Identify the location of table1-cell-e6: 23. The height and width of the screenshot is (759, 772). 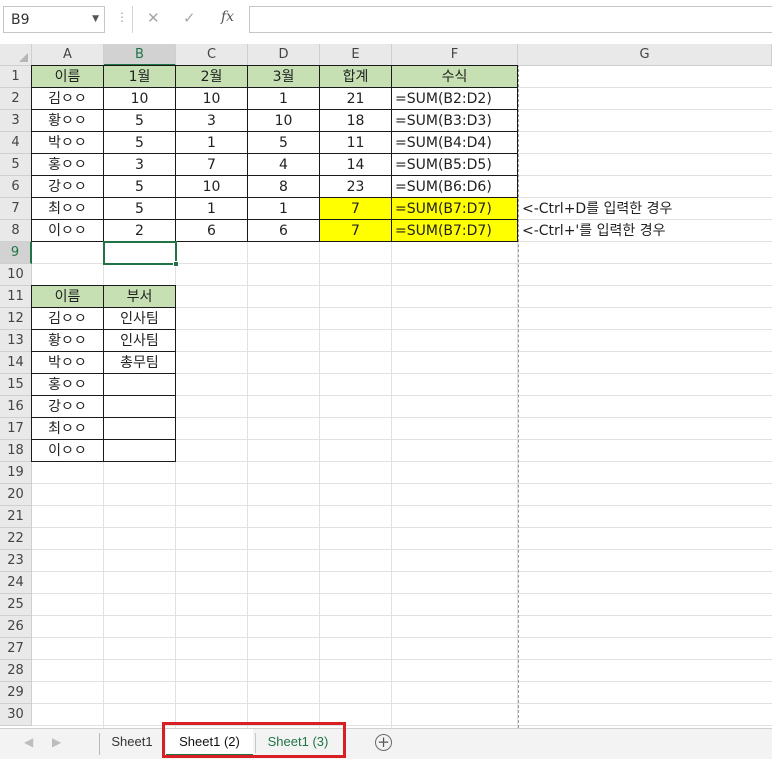
(355, 186).